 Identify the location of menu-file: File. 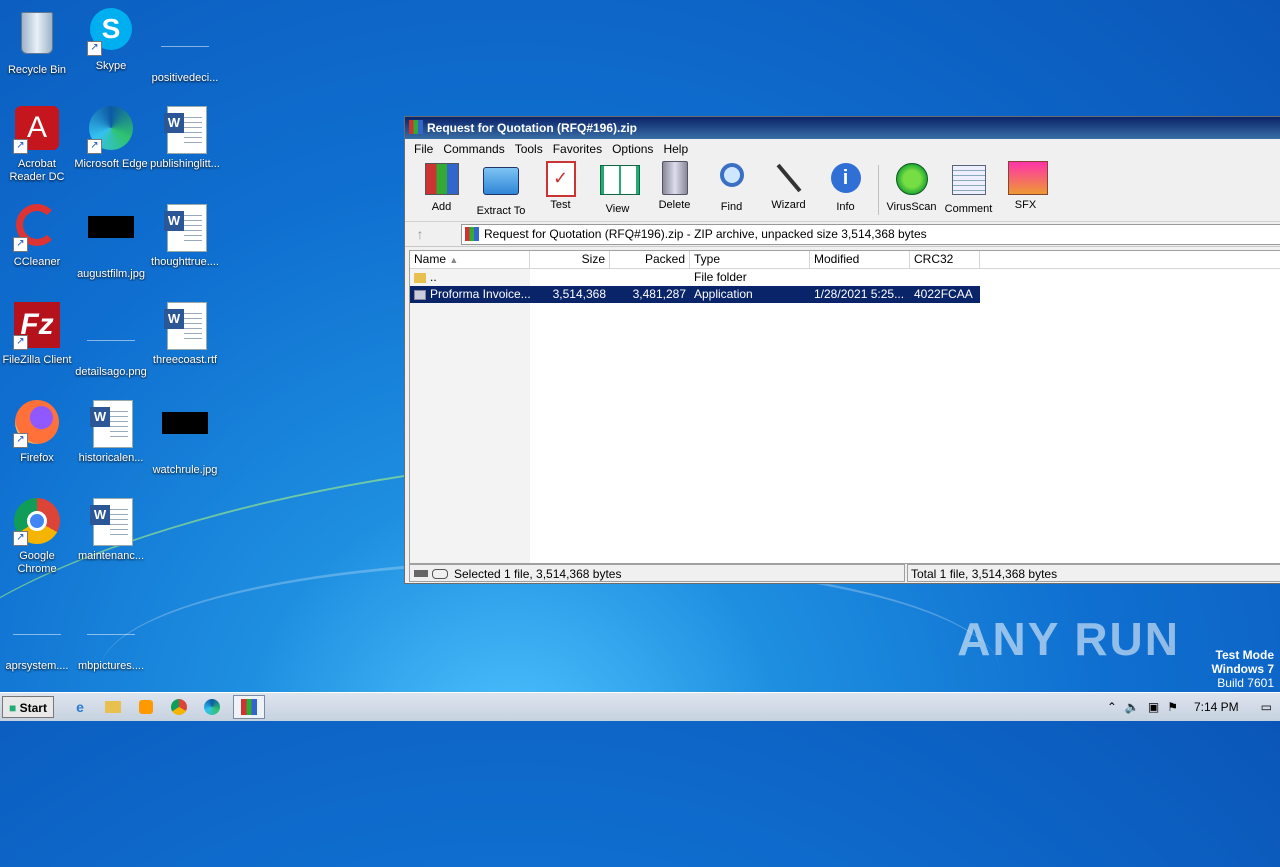
(423, 149).